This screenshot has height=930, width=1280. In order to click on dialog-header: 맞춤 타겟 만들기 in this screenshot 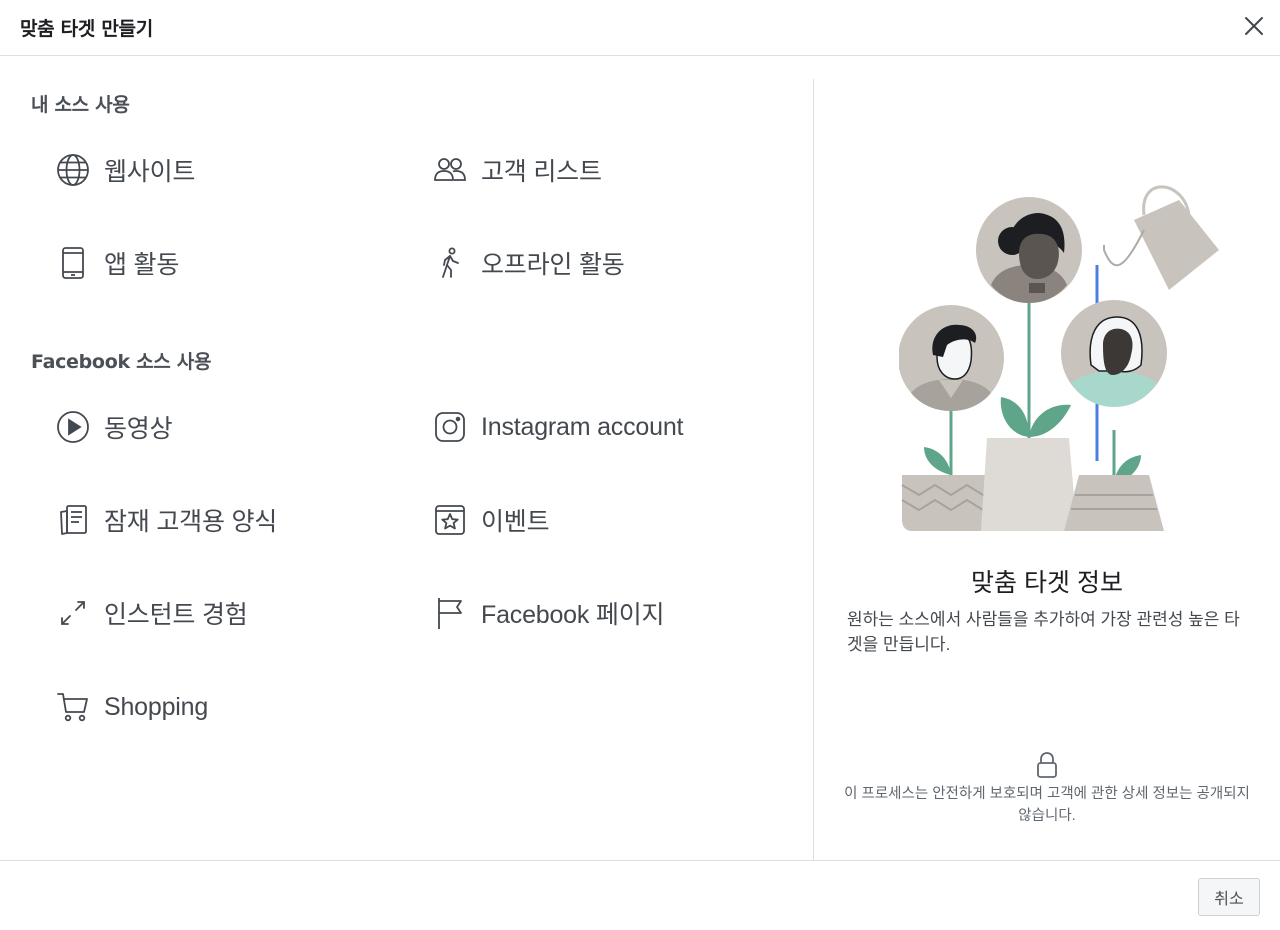, I will do `click(640, 28)`.